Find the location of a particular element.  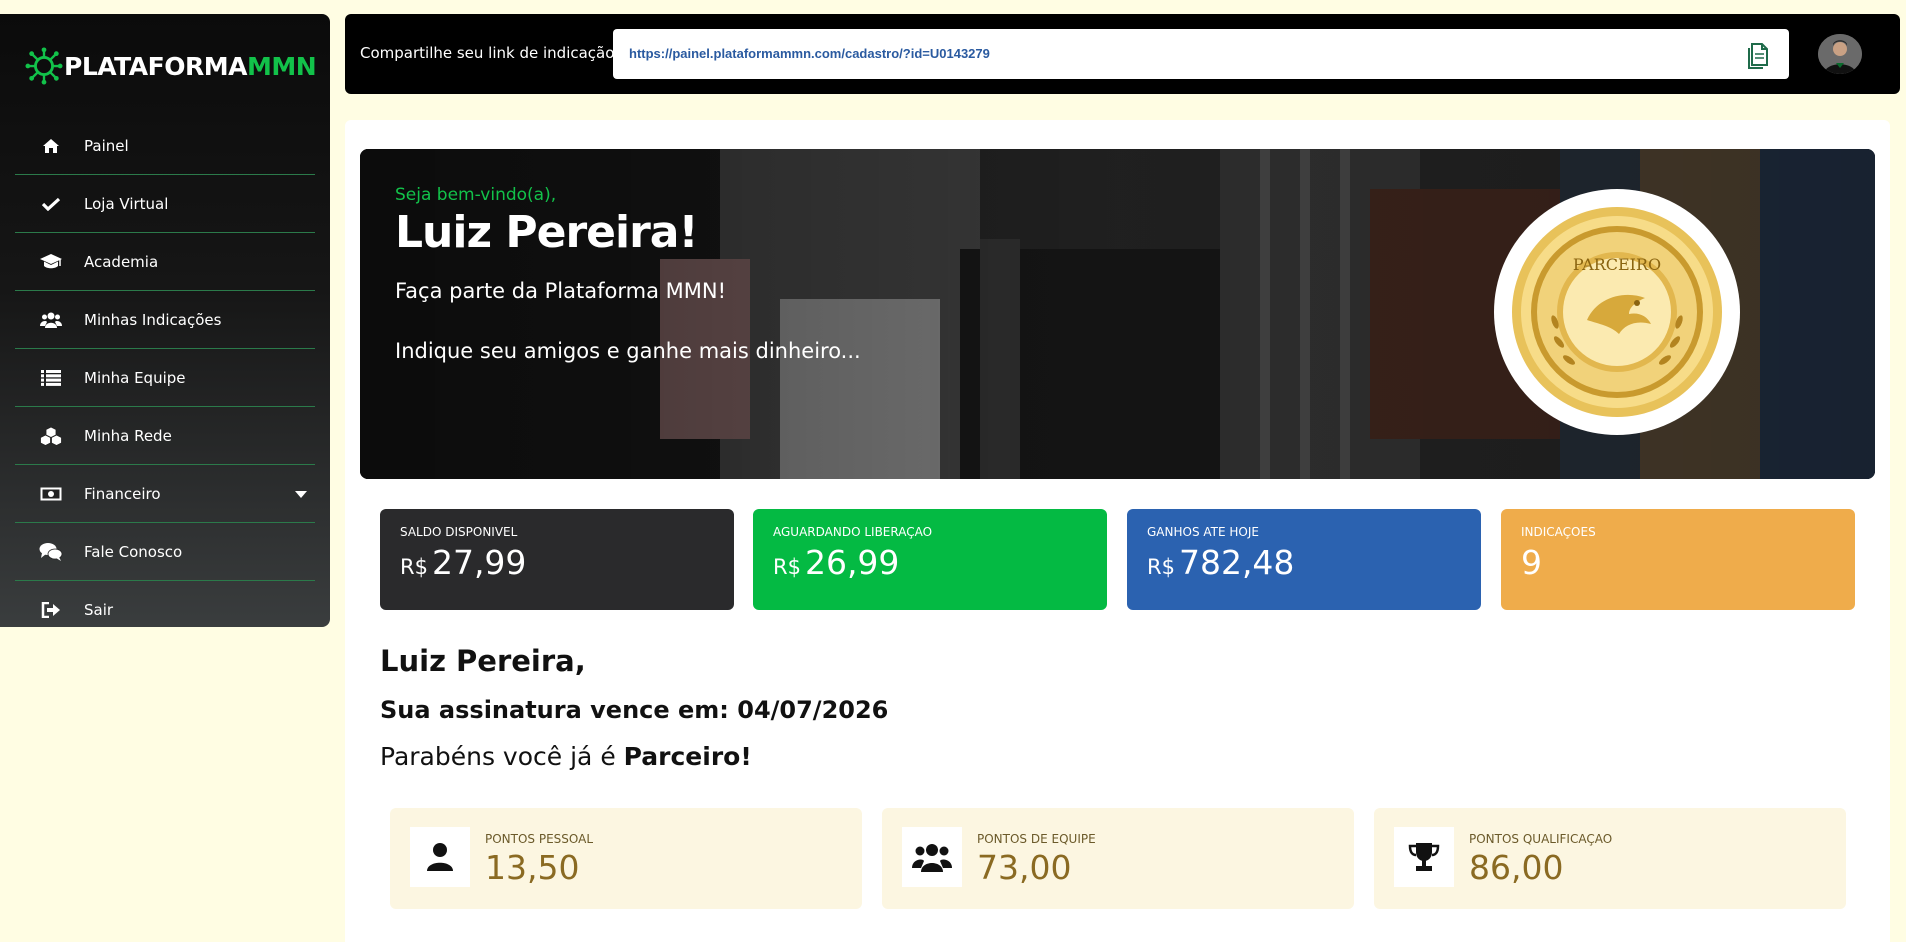

subscription-expiry: Sua assinatura vence em: 04/07/2026 is located at coordinates (634, 710).